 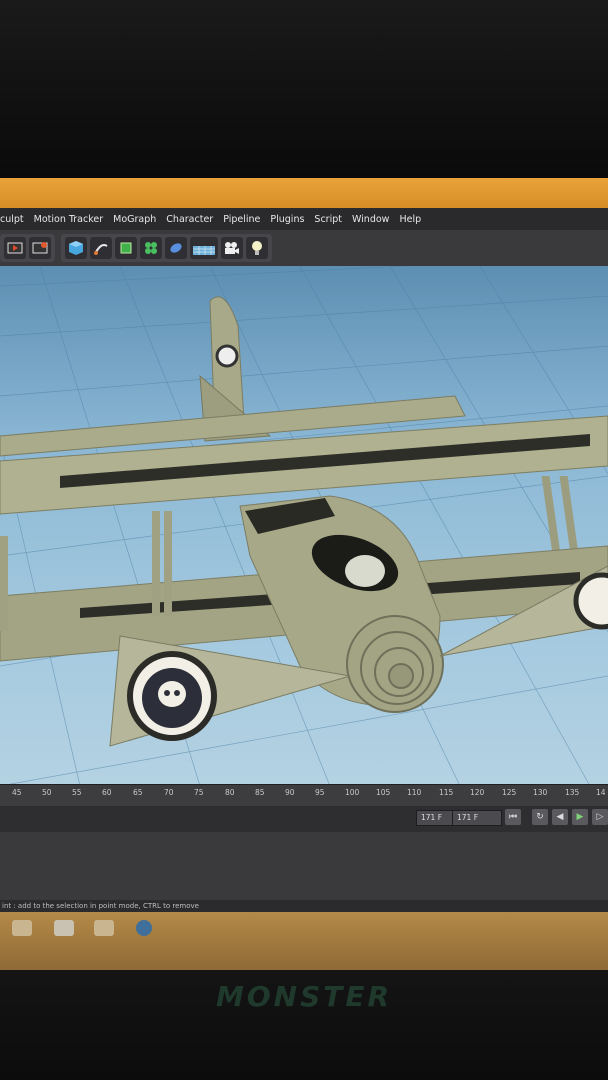 What do you see at coordinates (172, 696) in the screenshot?
I see `skull-emblem-icon` at bounding box center [172, 696].